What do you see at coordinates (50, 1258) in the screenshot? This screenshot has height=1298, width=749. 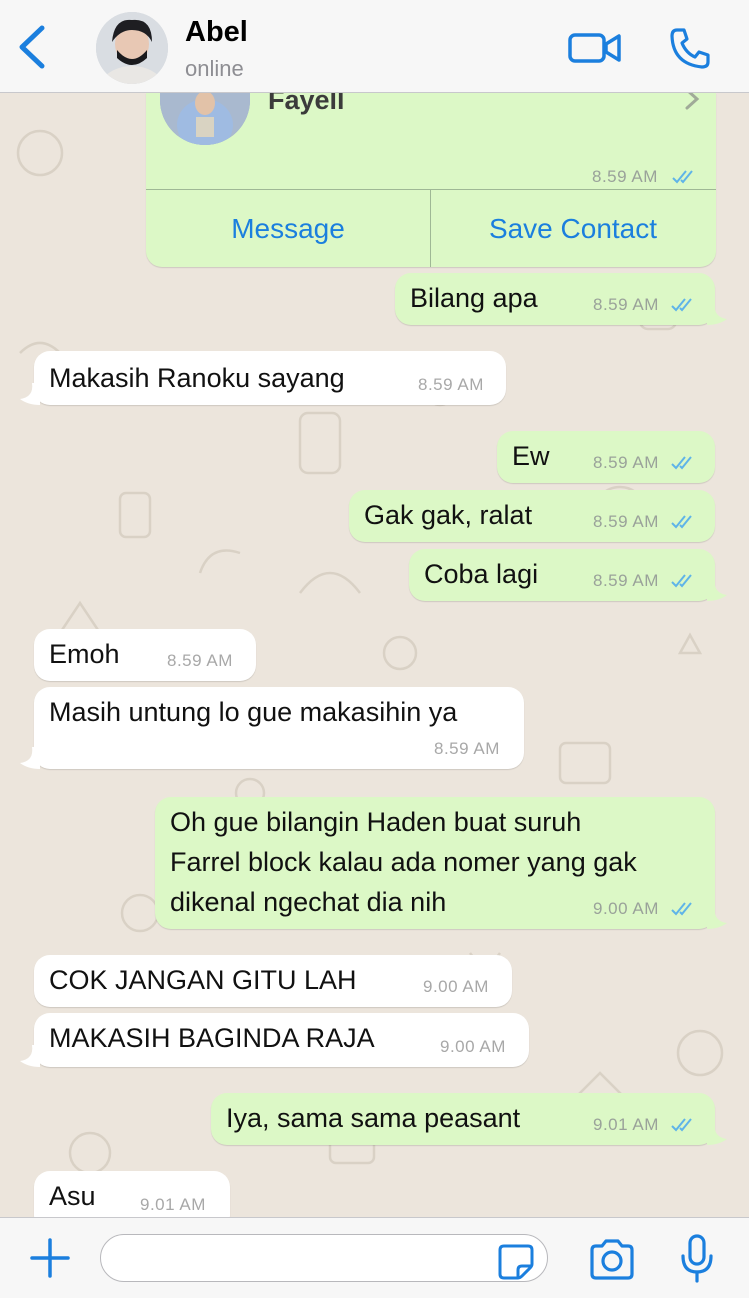 I see `plus-icon` at bounding box center [50, 1258].